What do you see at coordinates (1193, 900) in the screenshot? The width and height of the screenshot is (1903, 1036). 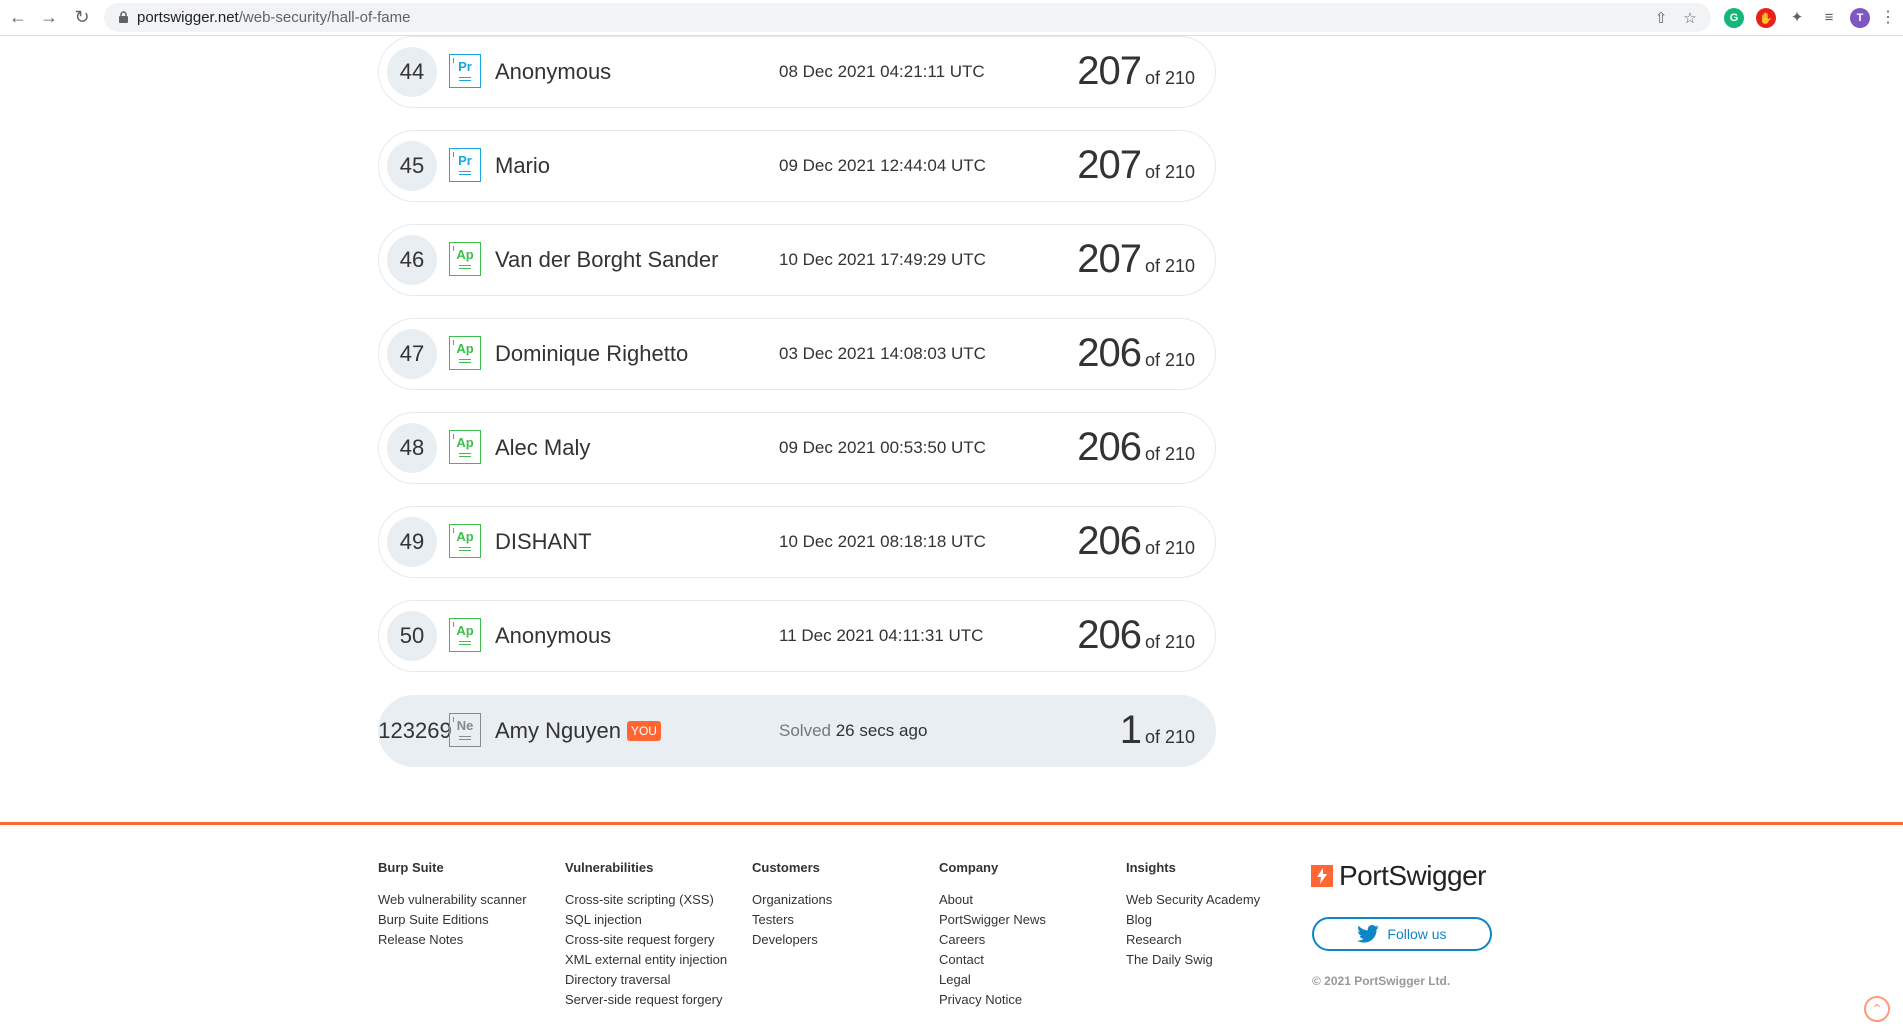 I see `footer-link: Web Security Academy` at bounding box center [1193, 900].